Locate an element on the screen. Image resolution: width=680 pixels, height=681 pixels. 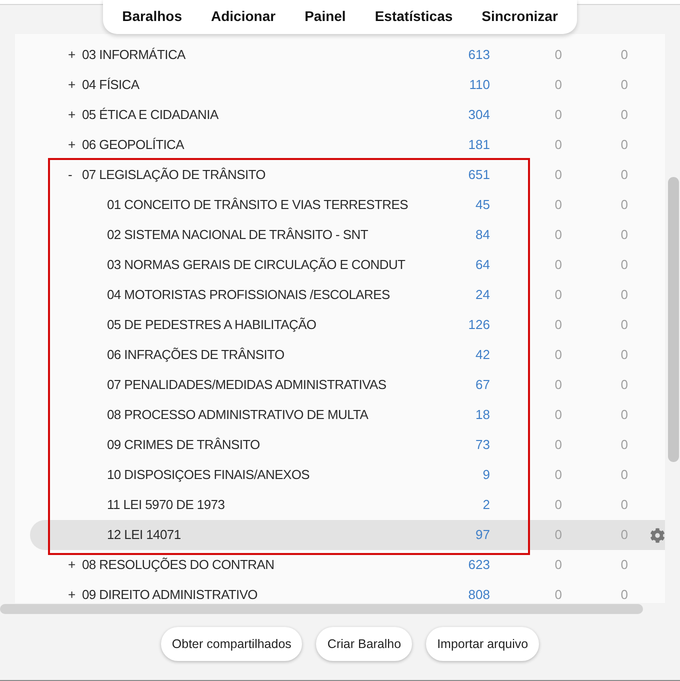
toolbar-link: Estatísticas is located at coordinates (413, 16).